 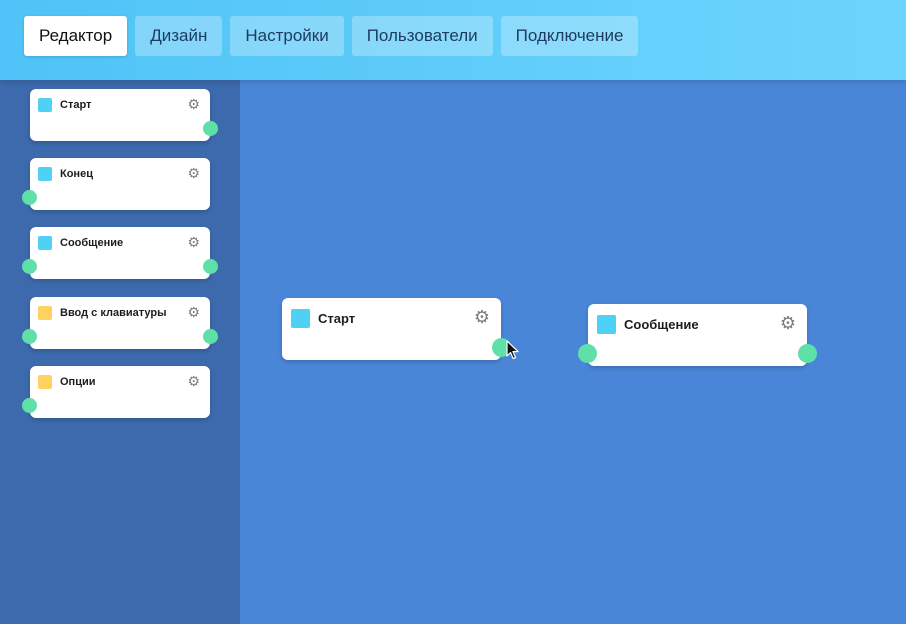 What do you see at coordinates (661, 324) in the screenshot?
I see `node-title: Сообщение` at bounding box center [661, 324].